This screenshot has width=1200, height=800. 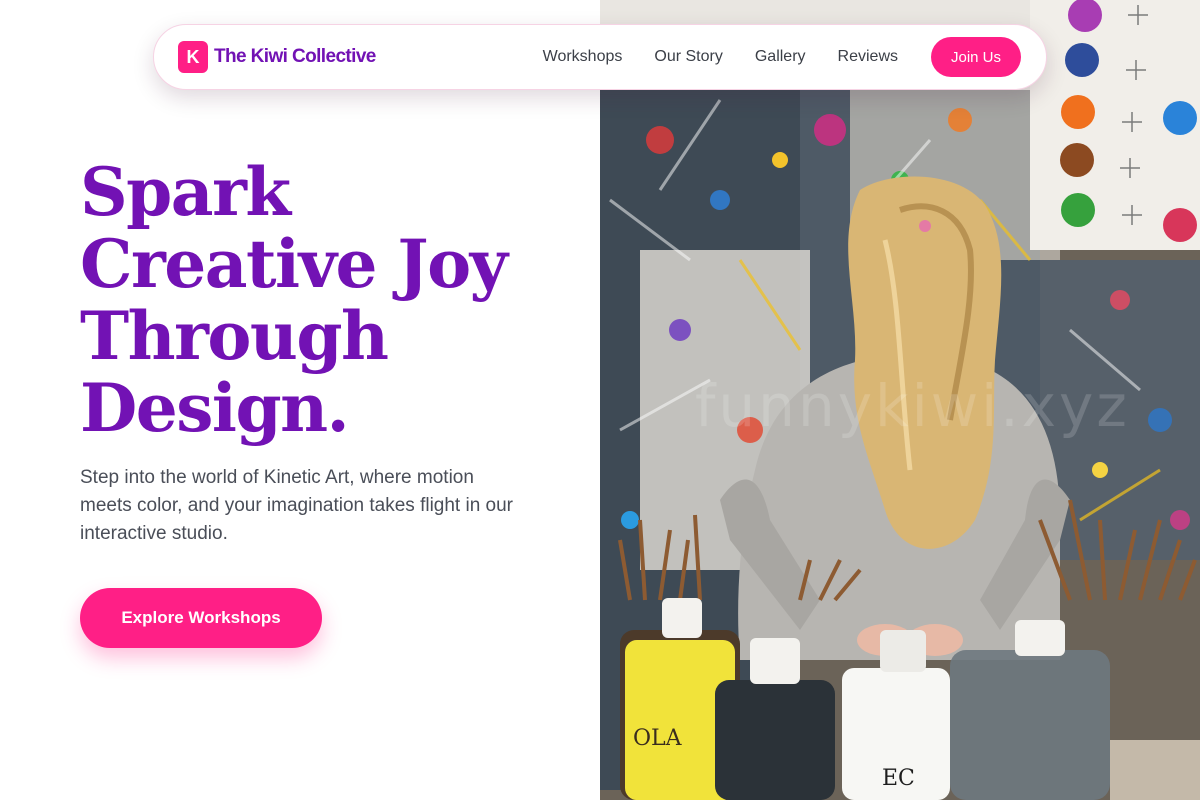 What do you see at coordinates (294, 264) in the screenshot?
I see `hero-title-line: Creative Joy` at bounding box center [294, 264].